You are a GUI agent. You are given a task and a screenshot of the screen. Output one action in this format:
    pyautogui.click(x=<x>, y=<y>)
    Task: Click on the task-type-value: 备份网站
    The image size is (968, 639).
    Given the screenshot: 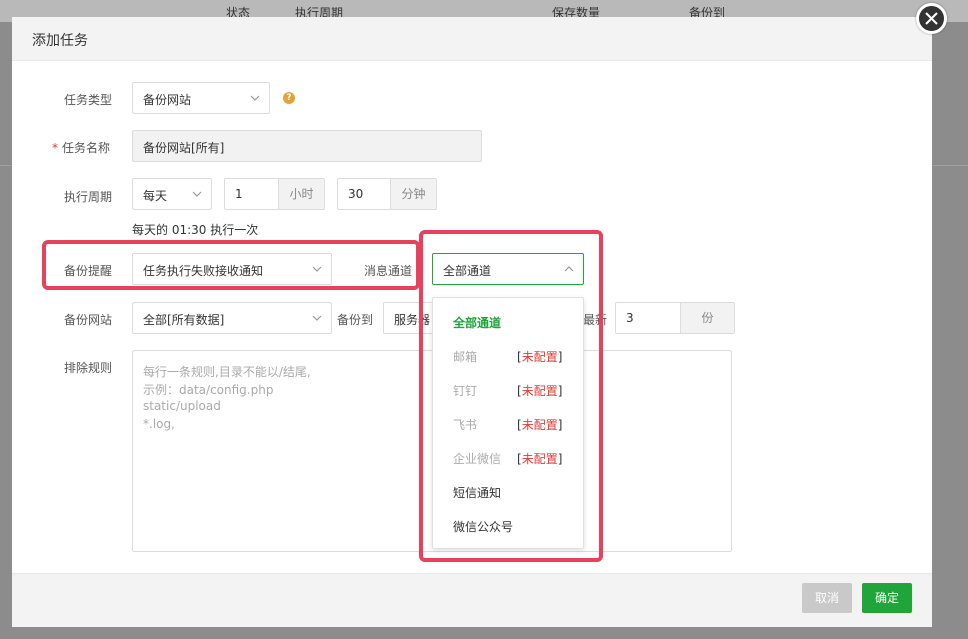 What is the action you would take?
    pyautogui.click(x=167, y=100)
    